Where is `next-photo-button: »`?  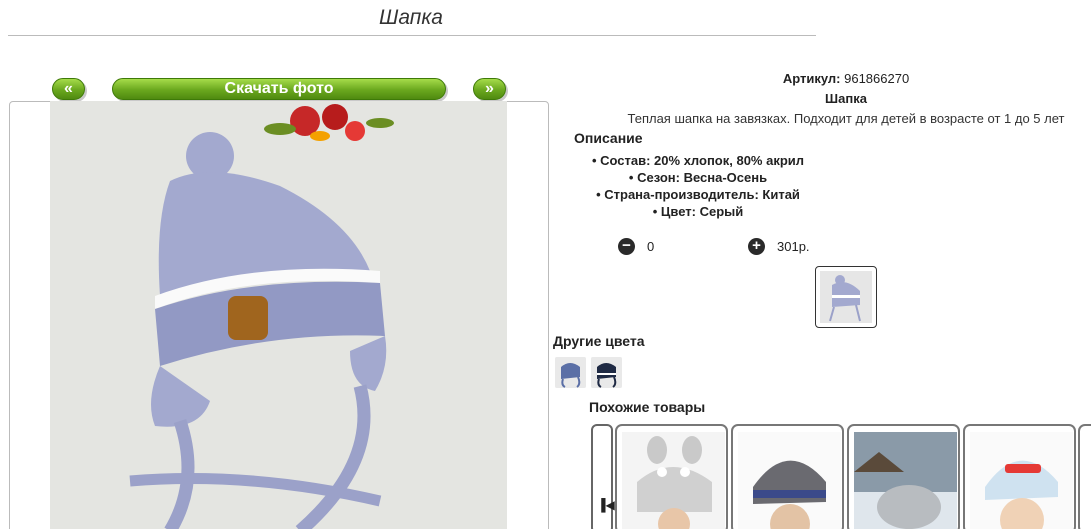 next-photo-button: » is located at coordinates (489, 89).